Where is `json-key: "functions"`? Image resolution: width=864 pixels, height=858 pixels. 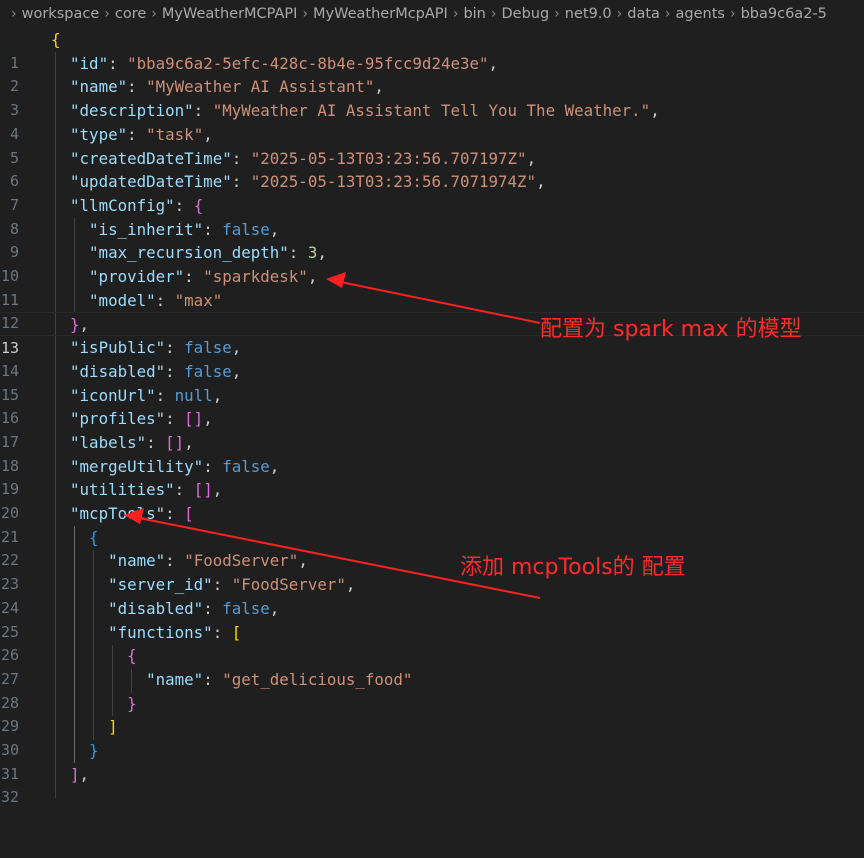
json-key: "functions" is located at coordinates (160, 632).